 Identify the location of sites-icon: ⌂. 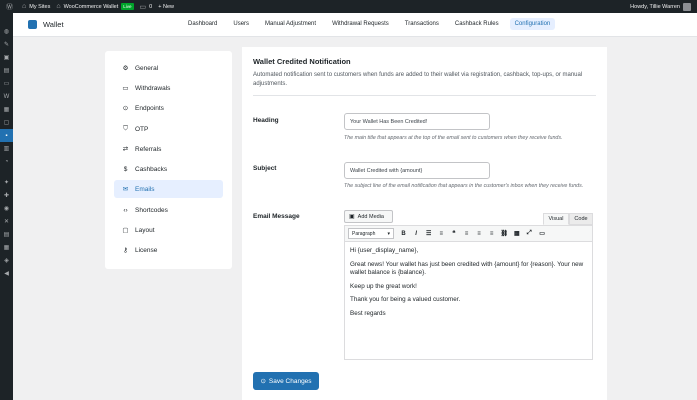
(24, 6).